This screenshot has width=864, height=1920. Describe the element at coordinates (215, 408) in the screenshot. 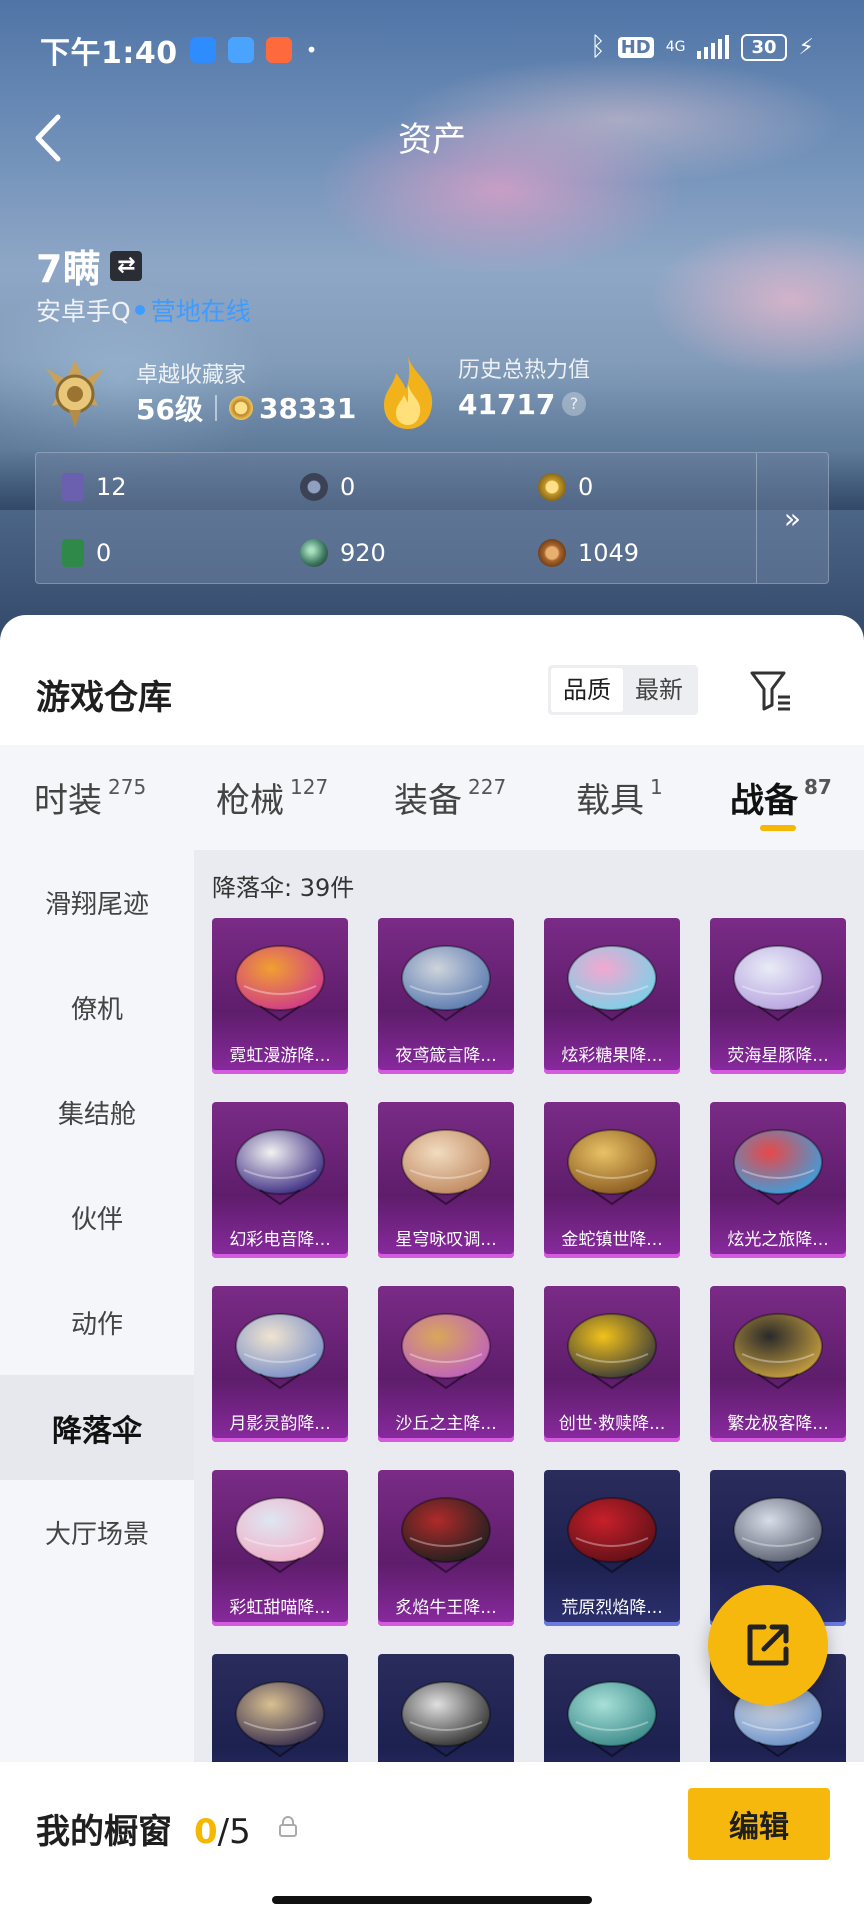

I see `divider` at that location.